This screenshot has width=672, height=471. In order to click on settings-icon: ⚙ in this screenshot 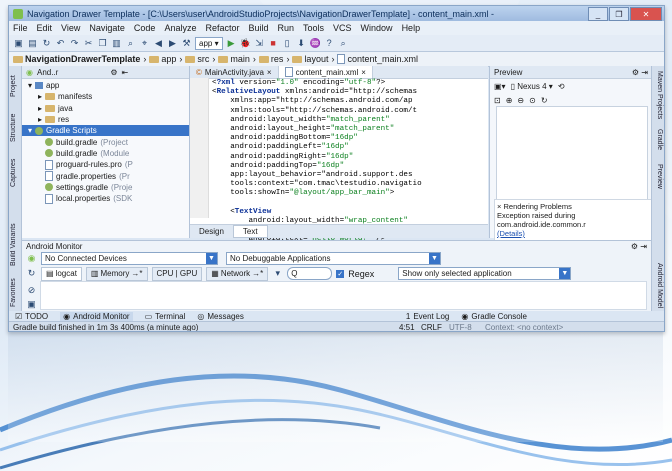, I will do `click(113, 72)`.